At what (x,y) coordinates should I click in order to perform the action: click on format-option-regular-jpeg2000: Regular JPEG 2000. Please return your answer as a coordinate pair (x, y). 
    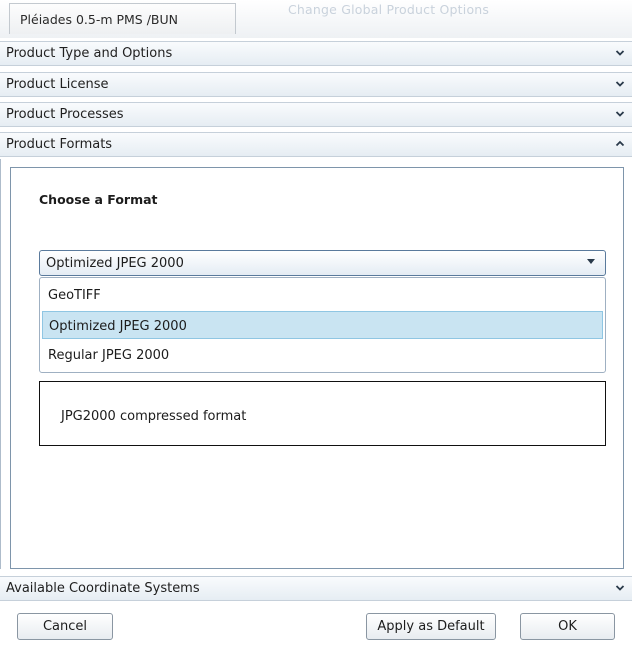
    Looking at the image, I should click on (322, 355).